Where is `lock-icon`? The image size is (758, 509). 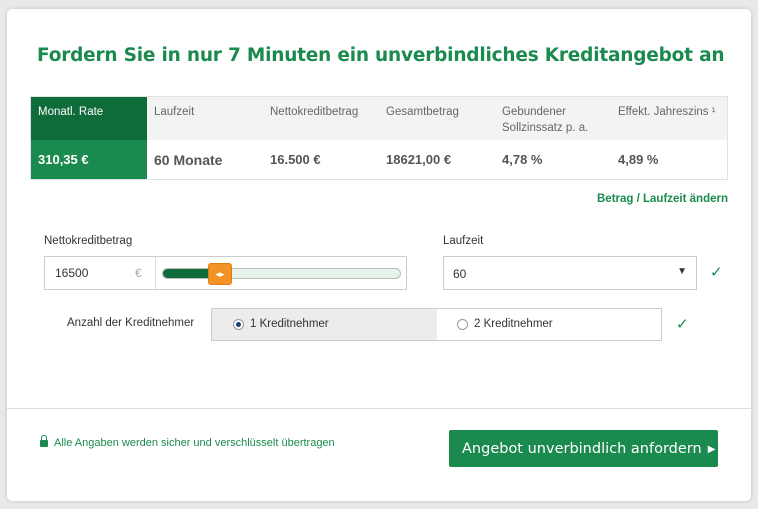 lock-icon is located at coordinates (44, 441).